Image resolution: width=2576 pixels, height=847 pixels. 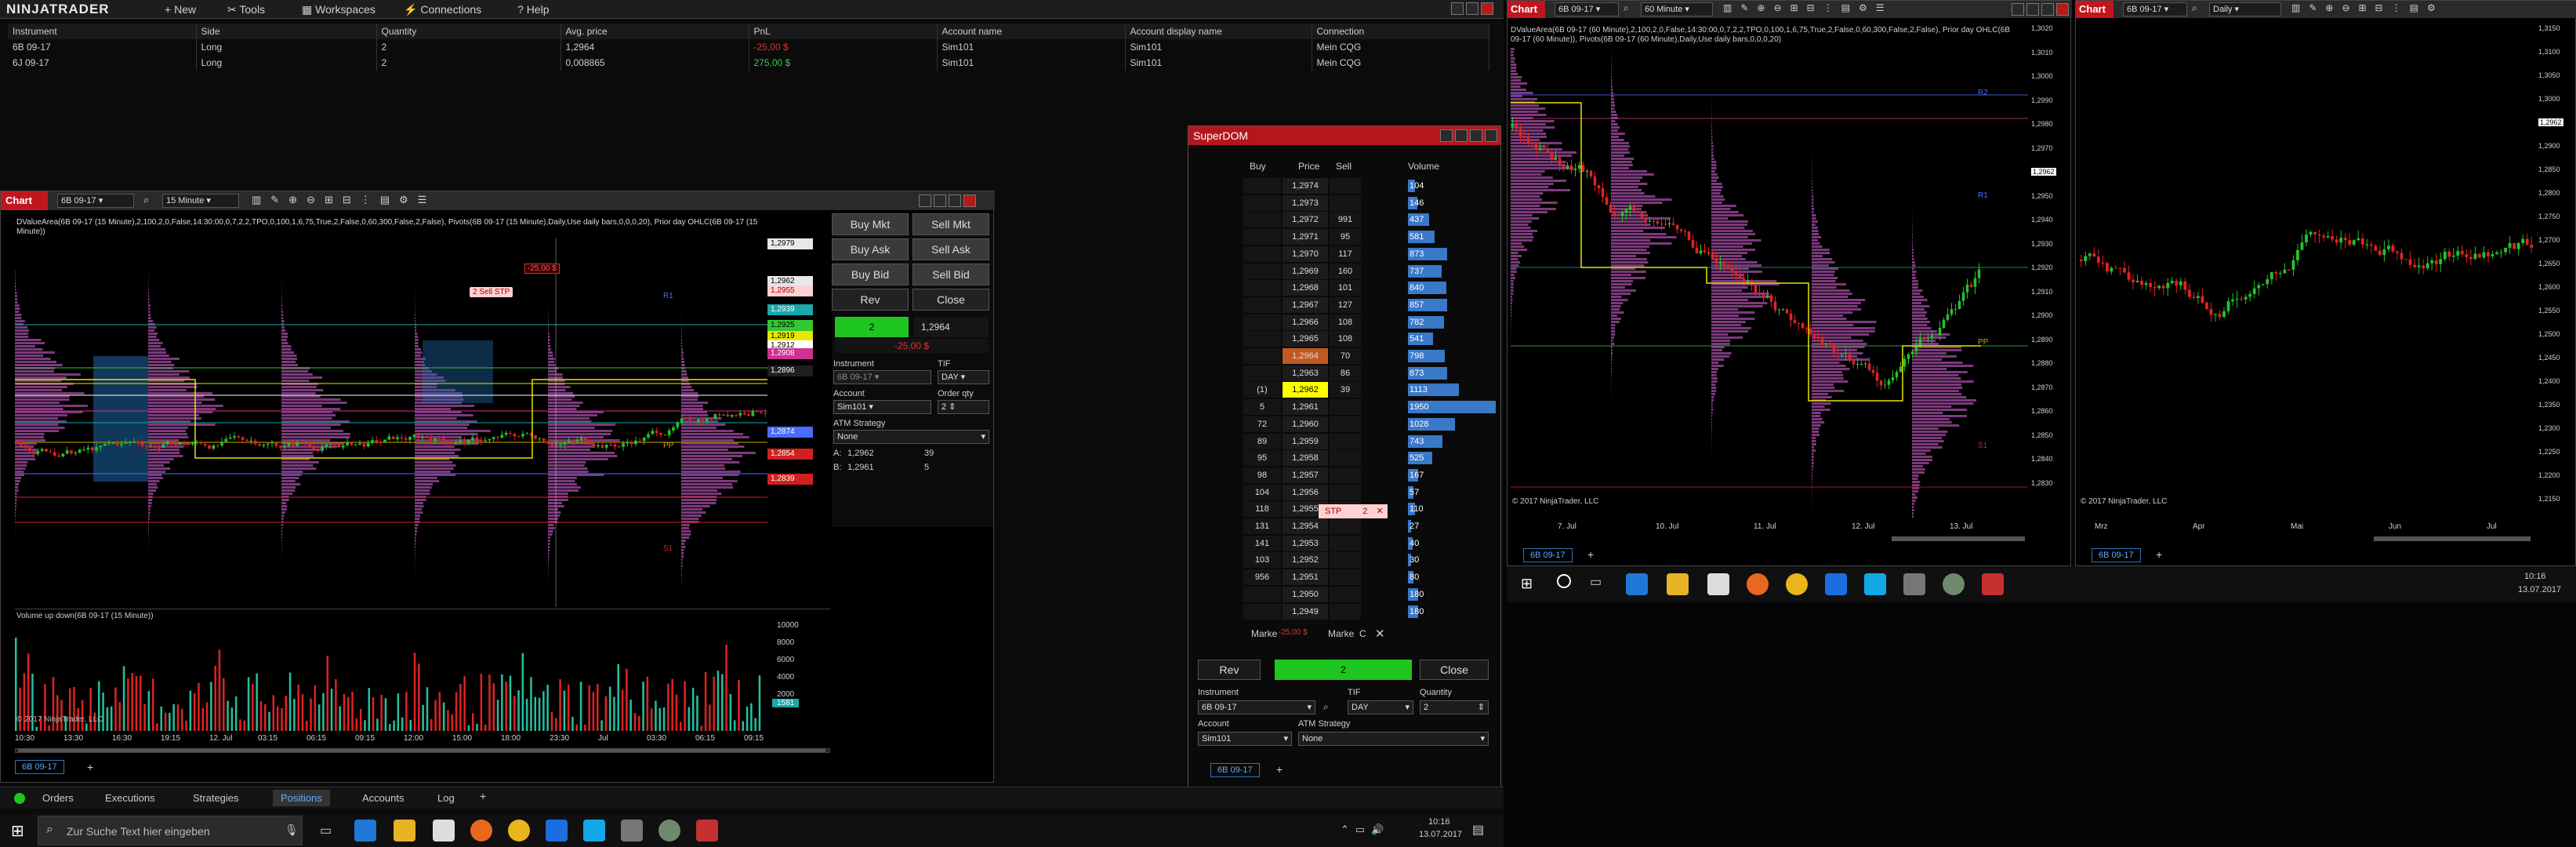 I want to click on dom-row: 104 1,2956 57, so click(x=1368, y=493).